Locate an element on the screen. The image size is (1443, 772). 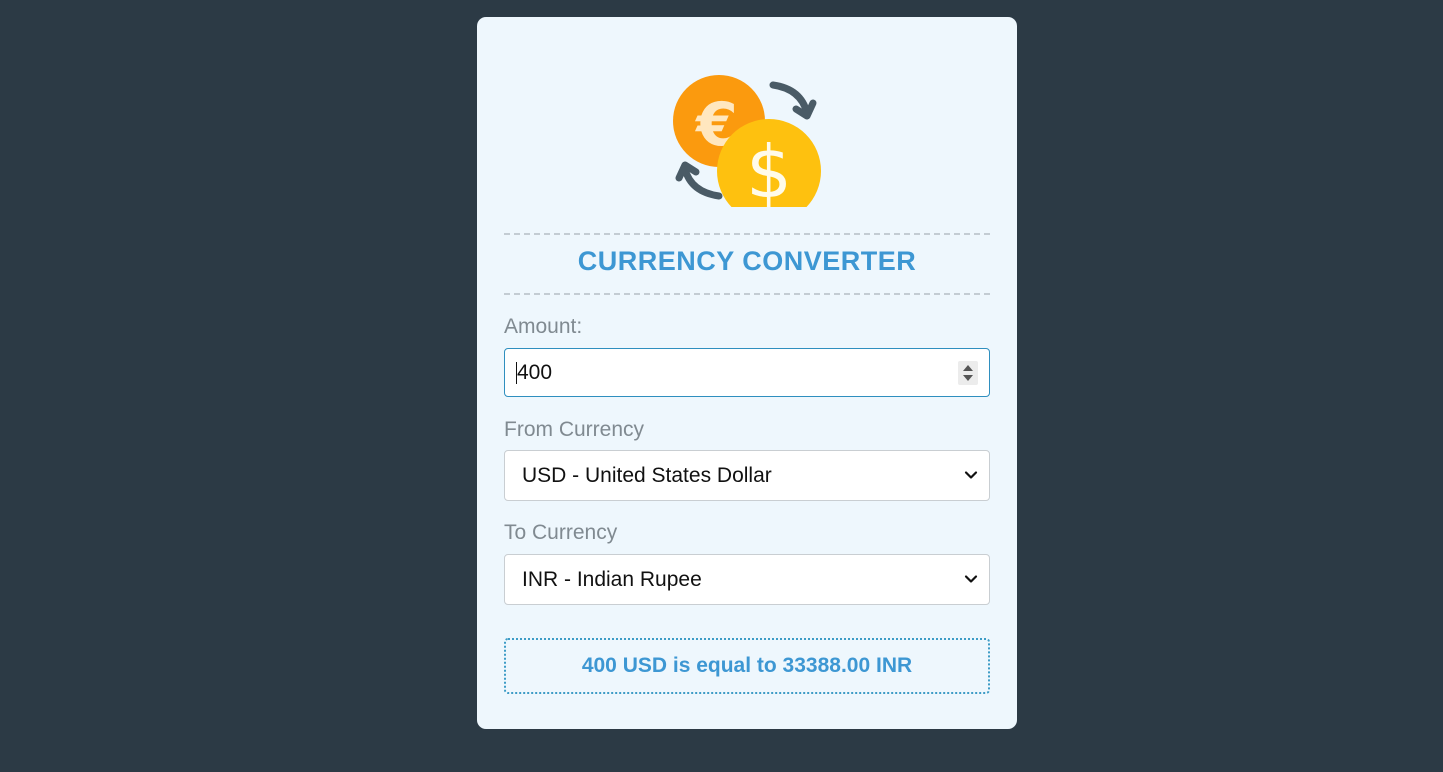
amount-stepper is located at coordinates (968, 373).